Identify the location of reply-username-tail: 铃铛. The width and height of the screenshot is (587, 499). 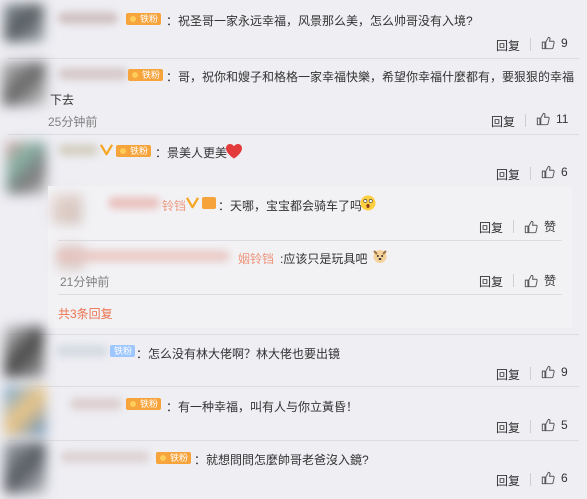
(174, 205).